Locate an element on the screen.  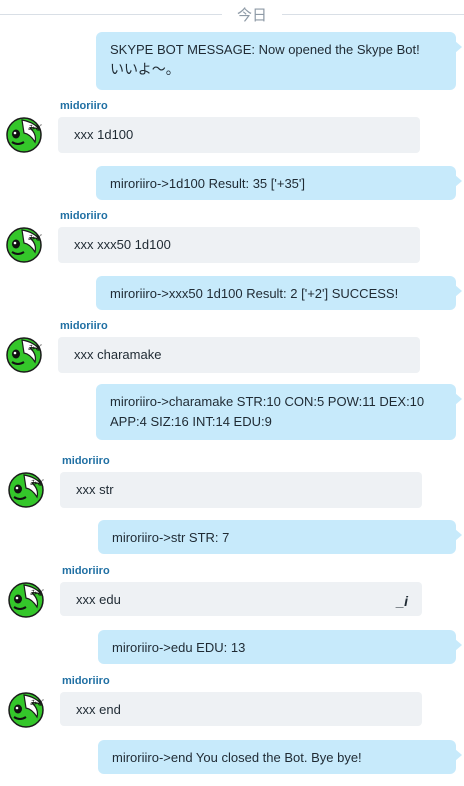
outgoing-message: miroriiro->1d100 Result: 35 ['+35'] is located at coordinates (279, 183).